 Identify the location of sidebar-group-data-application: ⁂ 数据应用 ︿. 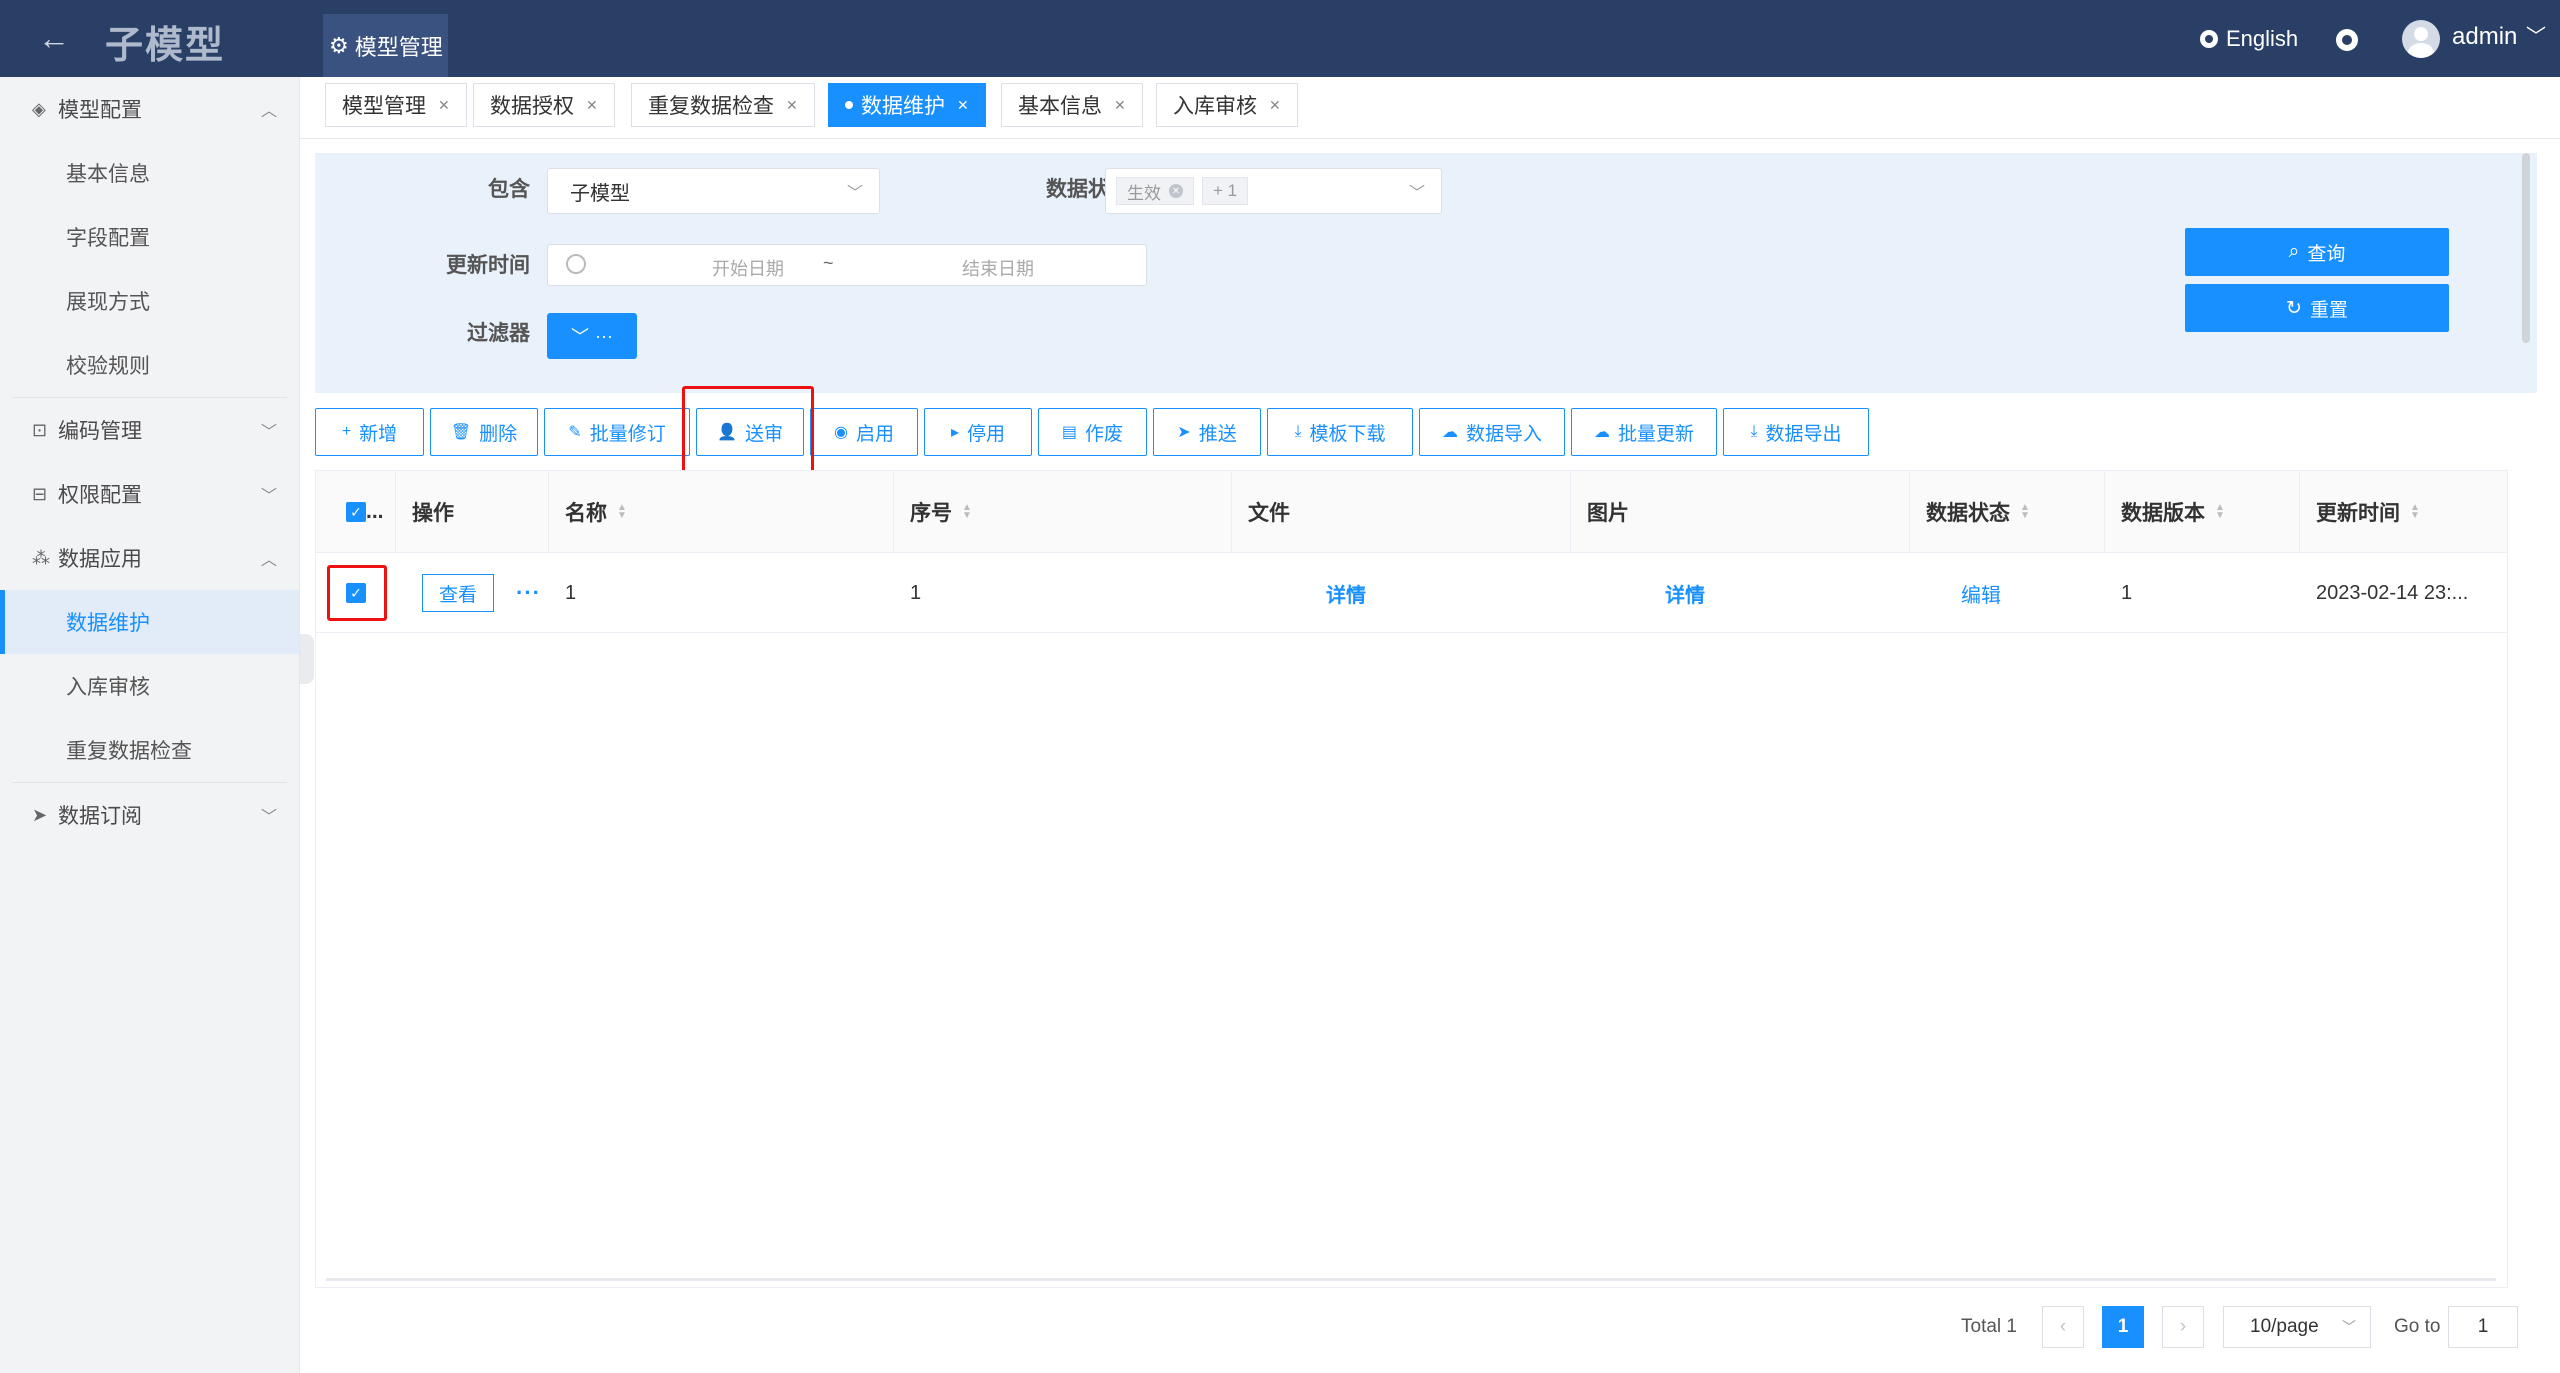
(149, 558).